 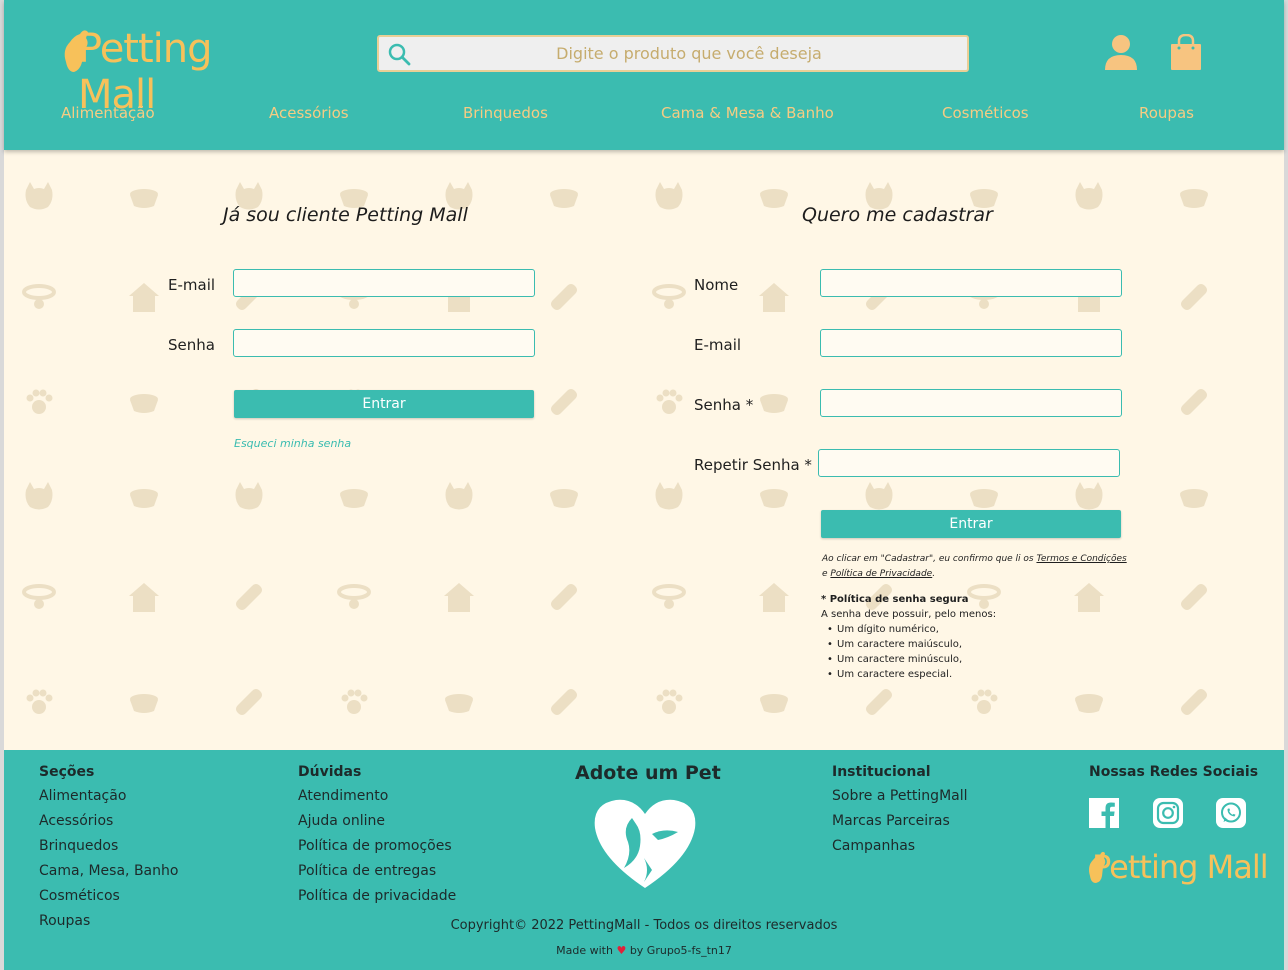 What do you see at coordinates (377, 821) in the screenshot?
I see `footer-link: Ajuda online` at bounding box center [377, 821].